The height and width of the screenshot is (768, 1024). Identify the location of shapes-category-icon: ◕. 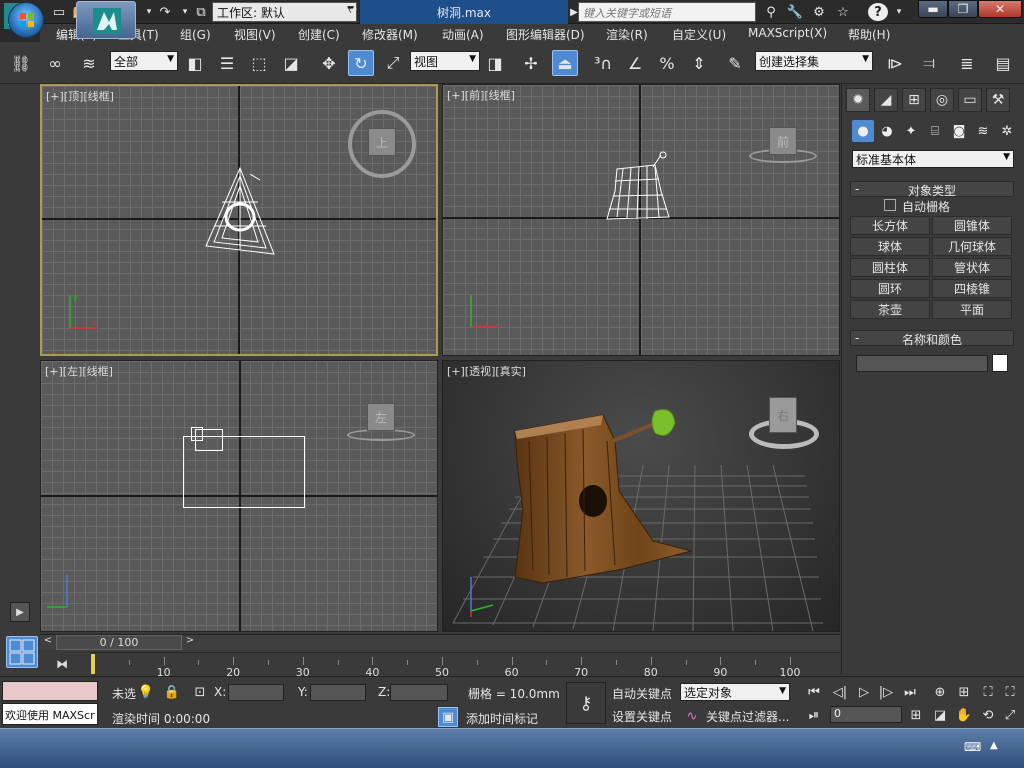
(887, 131).